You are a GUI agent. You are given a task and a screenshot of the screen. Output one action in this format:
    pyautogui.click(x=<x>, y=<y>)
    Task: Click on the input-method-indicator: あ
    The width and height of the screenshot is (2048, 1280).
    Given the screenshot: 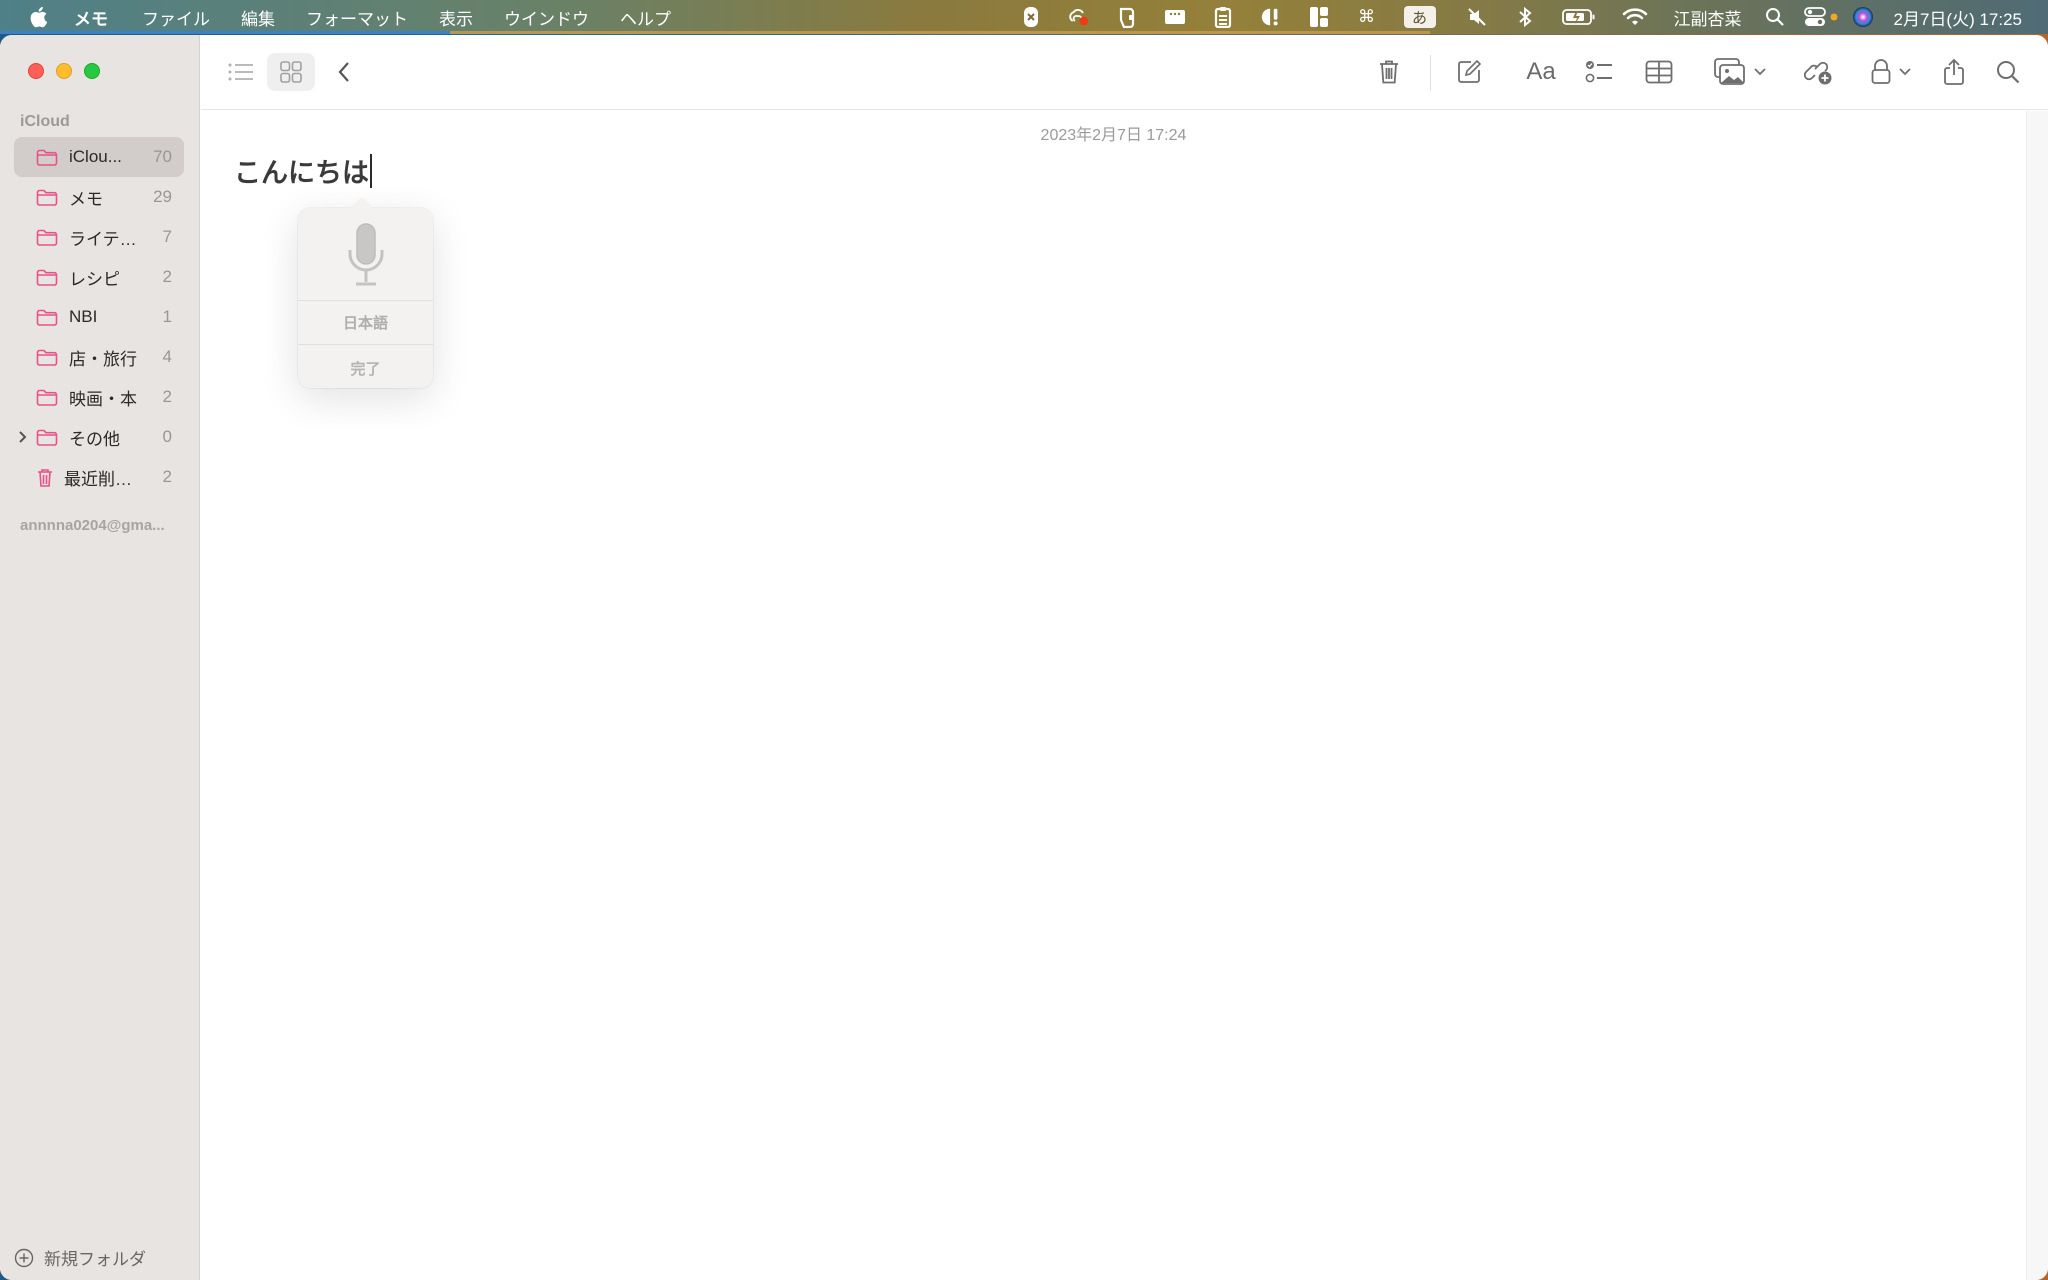 What is the action you would take?
    pyautogui.click(x=1419, y=17)
    